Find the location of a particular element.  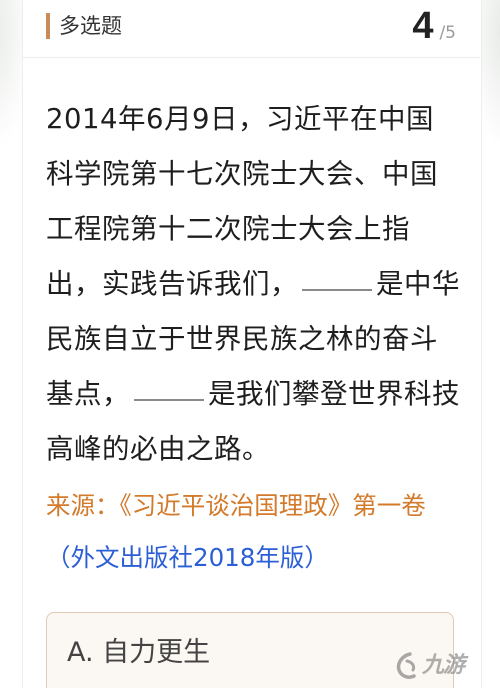

question-source: 来源：《习近平谈治国理政》第一卷 （外文出版社2018年版） is located at coordinates (253, 532).